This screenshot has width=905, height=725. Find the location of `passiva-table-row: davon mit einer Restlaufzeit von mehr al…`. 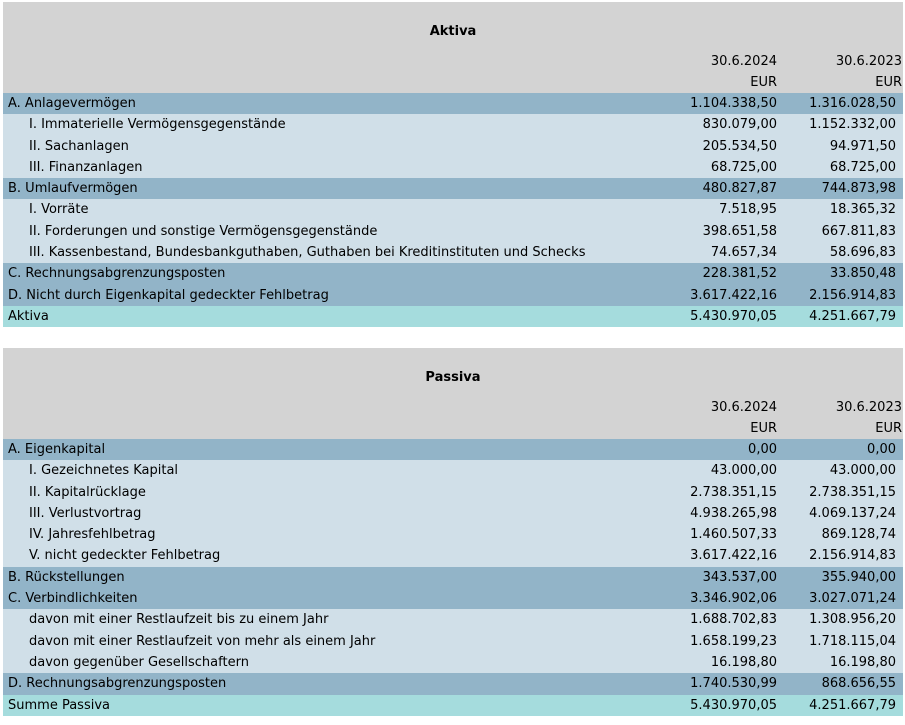

passiva-table-row: davon mit einer Restlaufzeit von mehr al… is located at coordinates (453, 641).